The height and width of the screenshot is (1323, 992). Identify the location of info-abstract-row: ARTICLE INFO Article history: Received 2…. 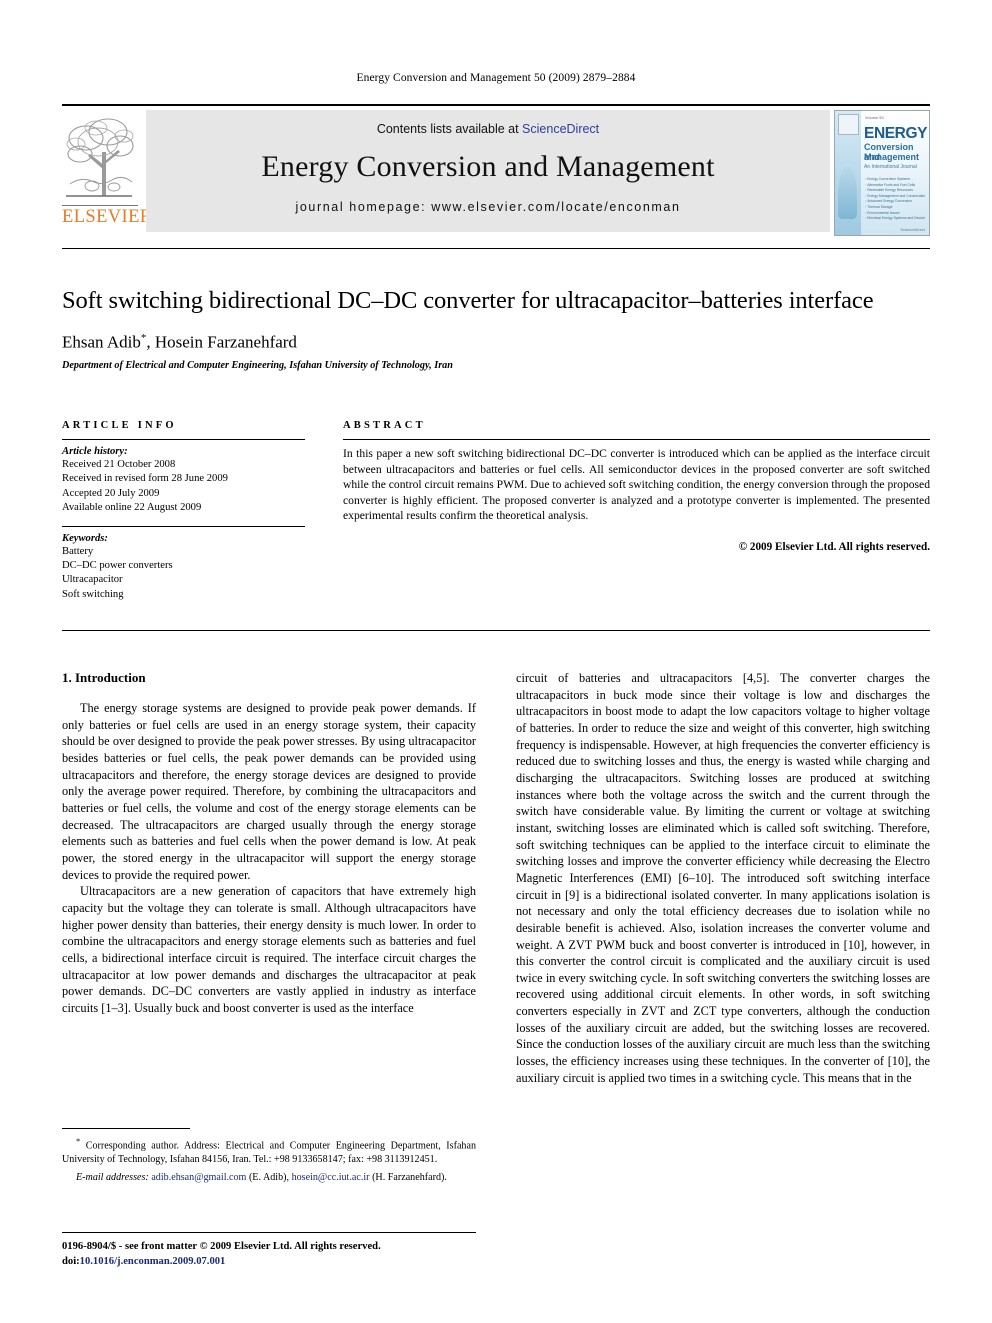
(496, 511).